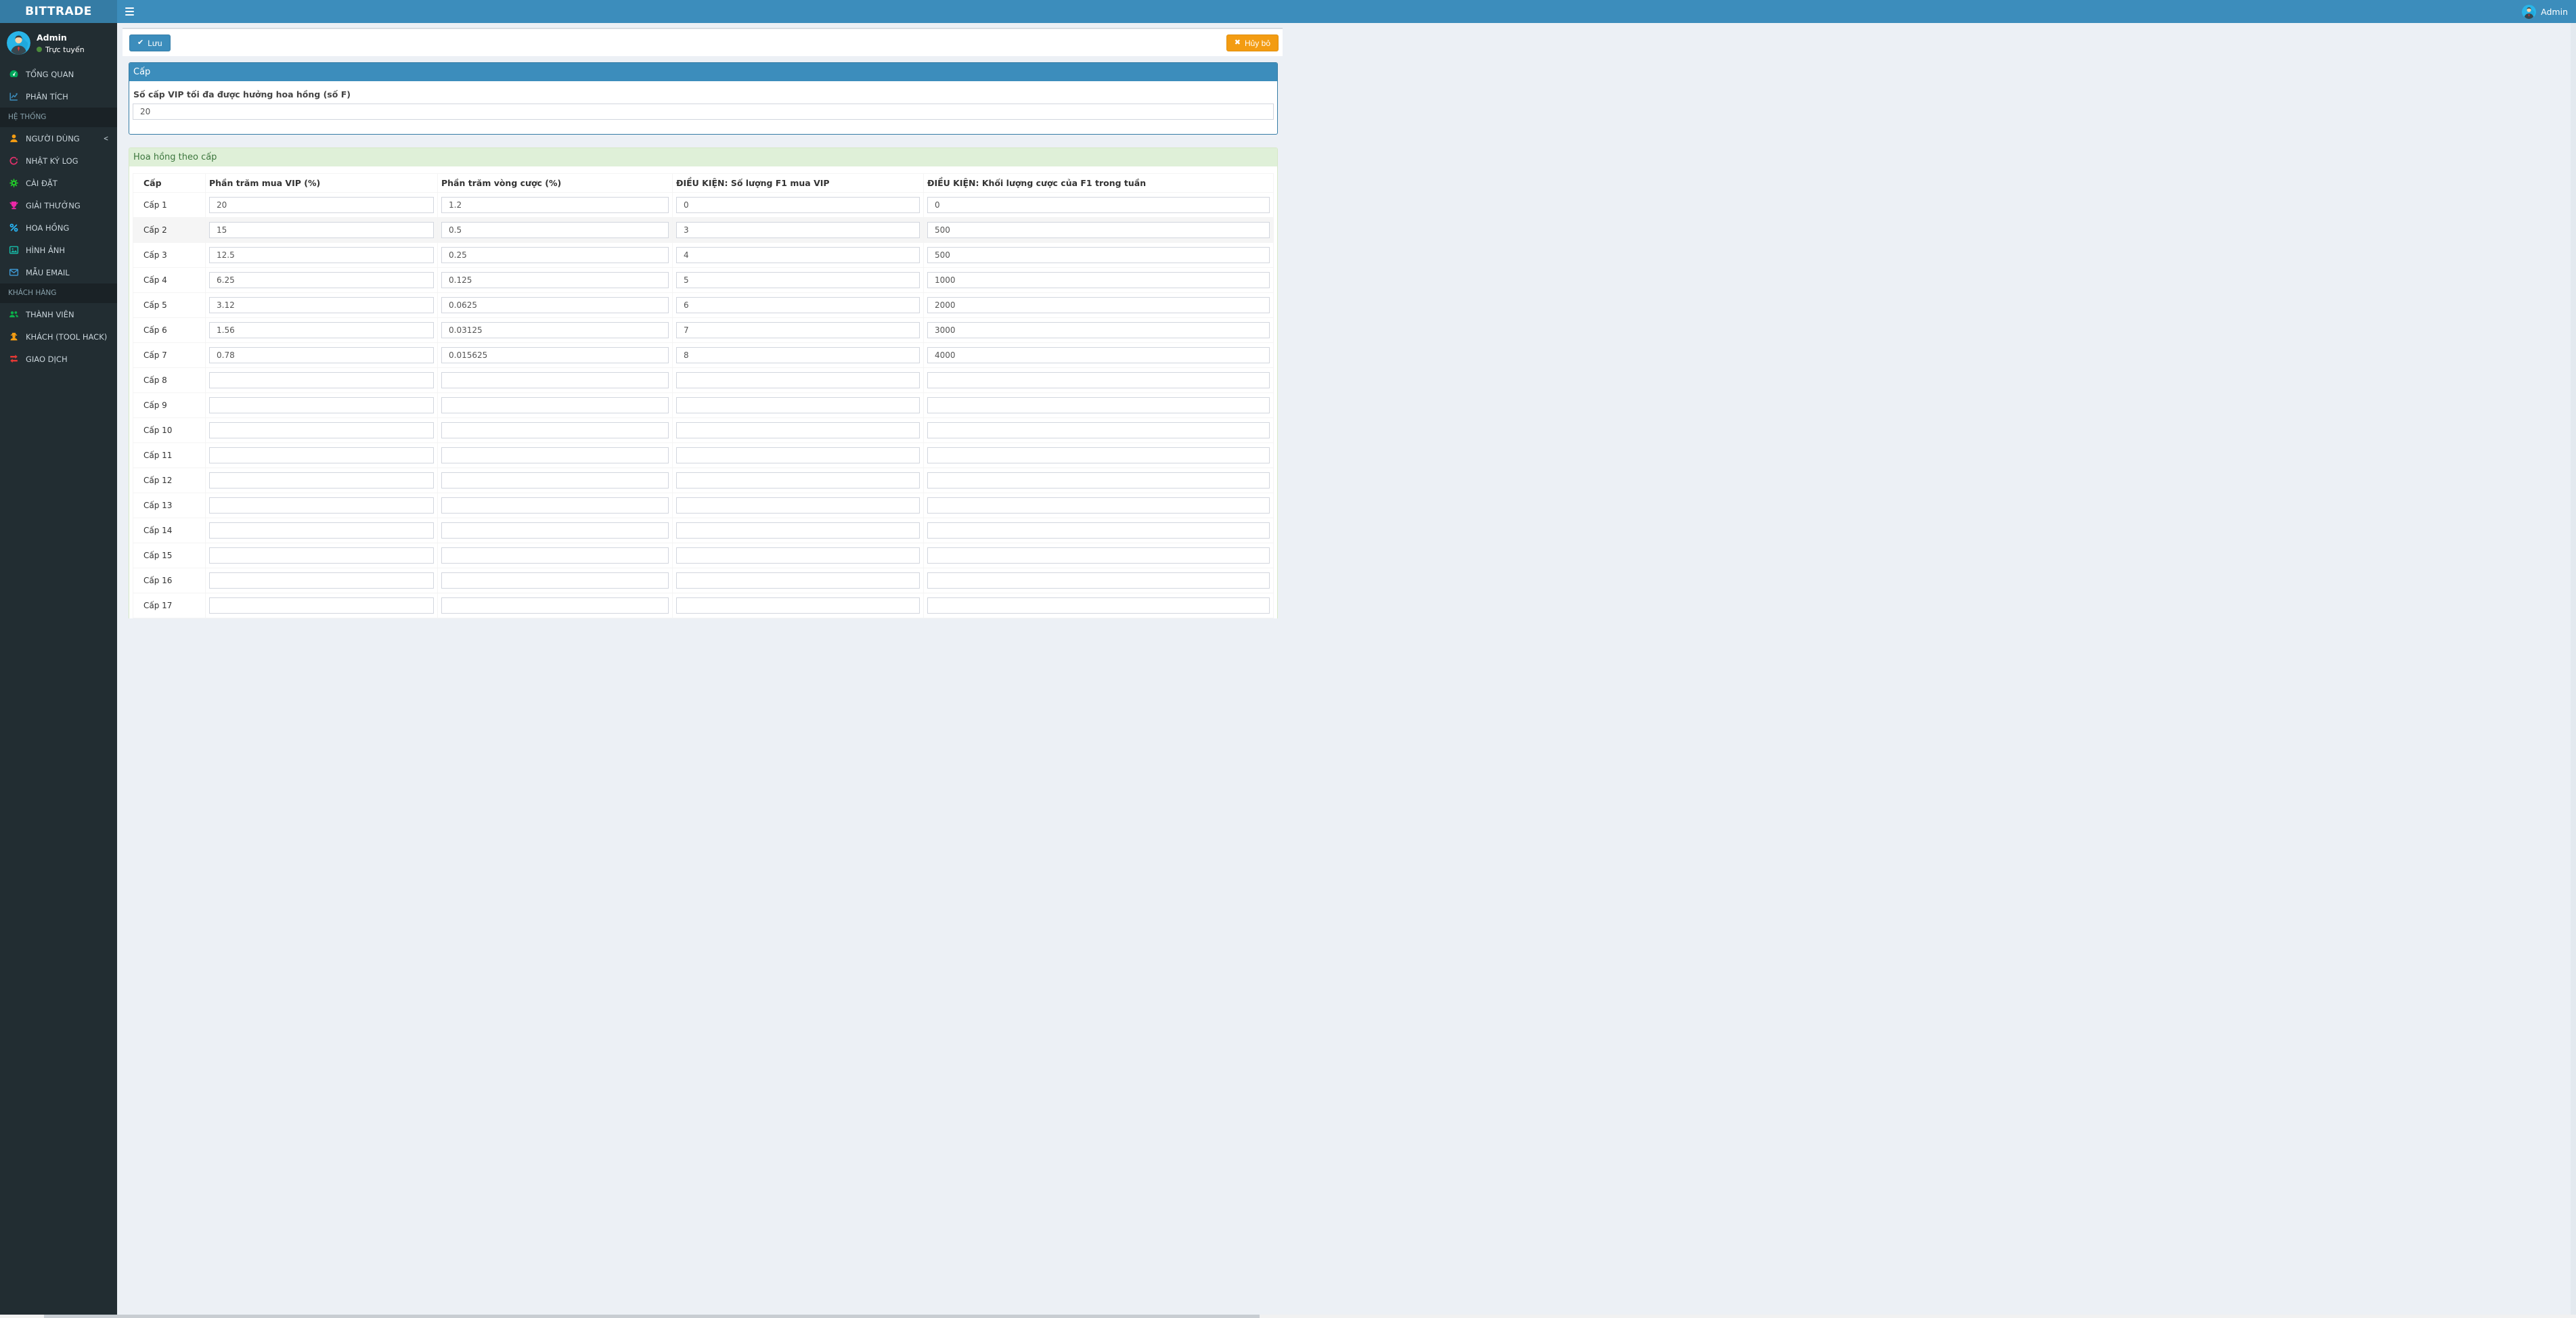  I want to click on table-row: Cấp 2, so click(703, 230).